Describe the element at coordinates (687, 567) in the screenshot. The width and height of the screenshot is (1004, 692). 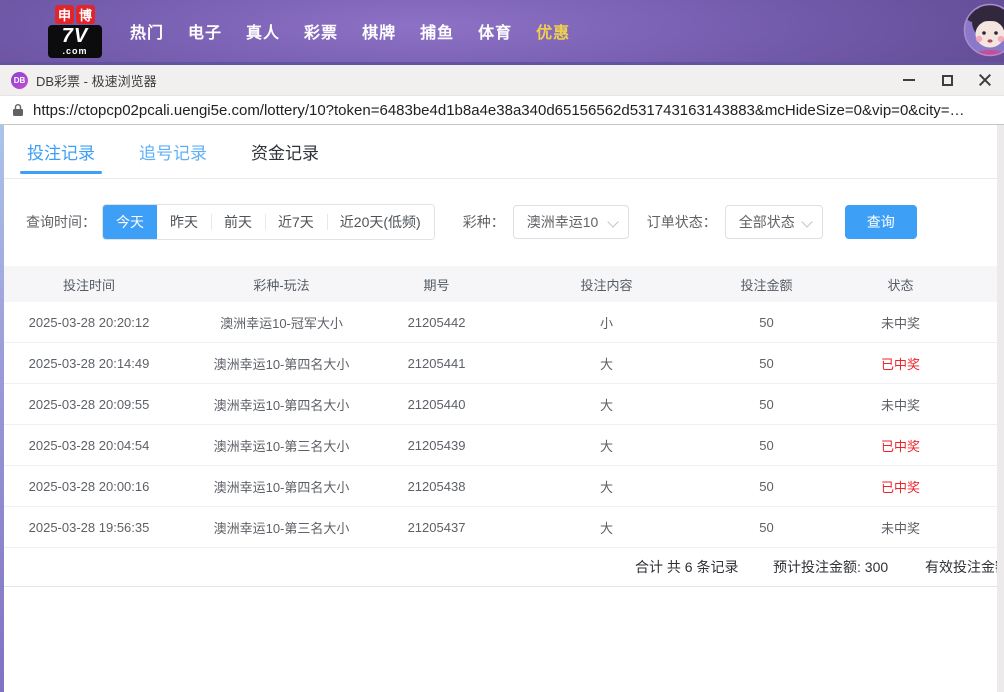
I see `summary-total-records: 合计 共 6 条记录` at that location.